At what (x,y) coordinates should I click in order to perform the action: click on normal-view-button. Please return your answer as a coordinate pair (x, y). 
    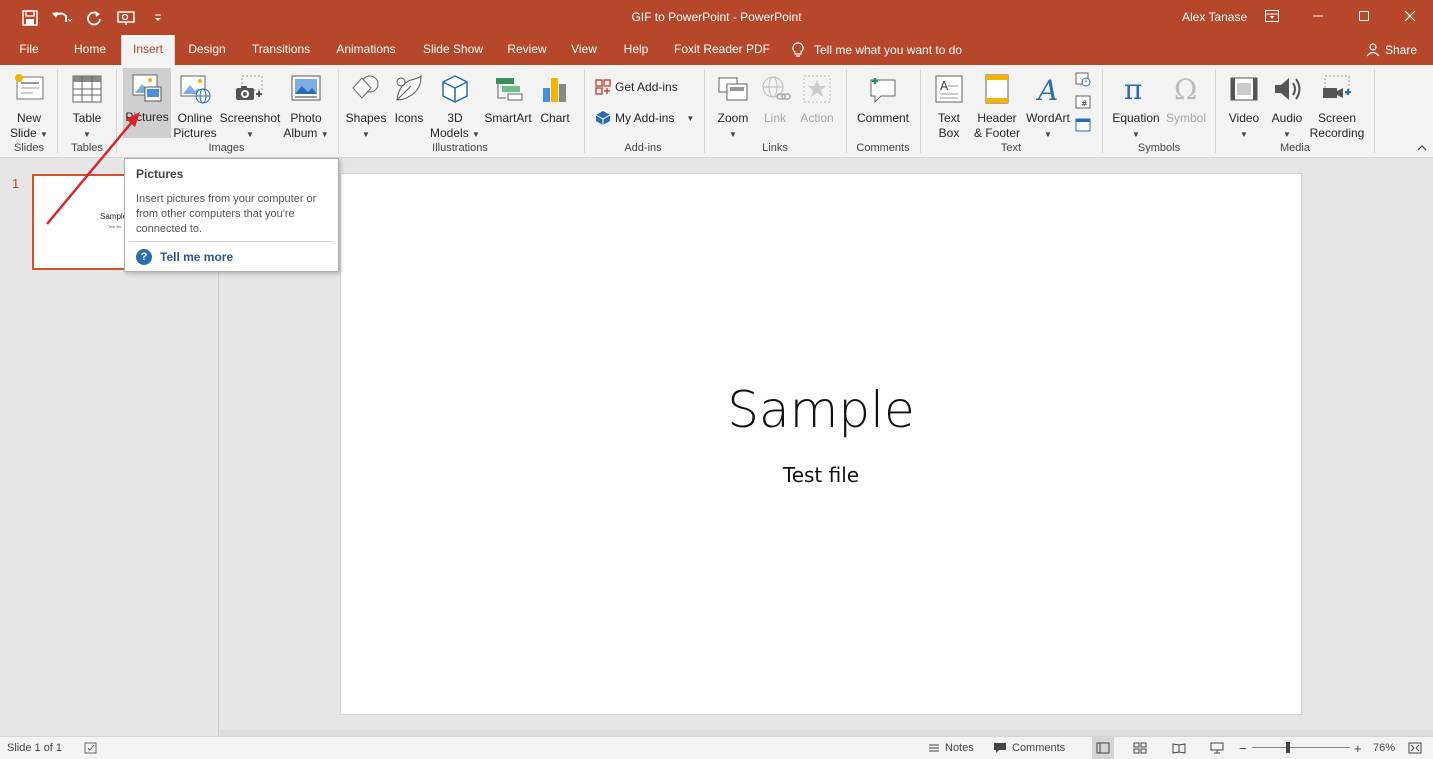
    Looking at the image, I should click on (1103, 748).